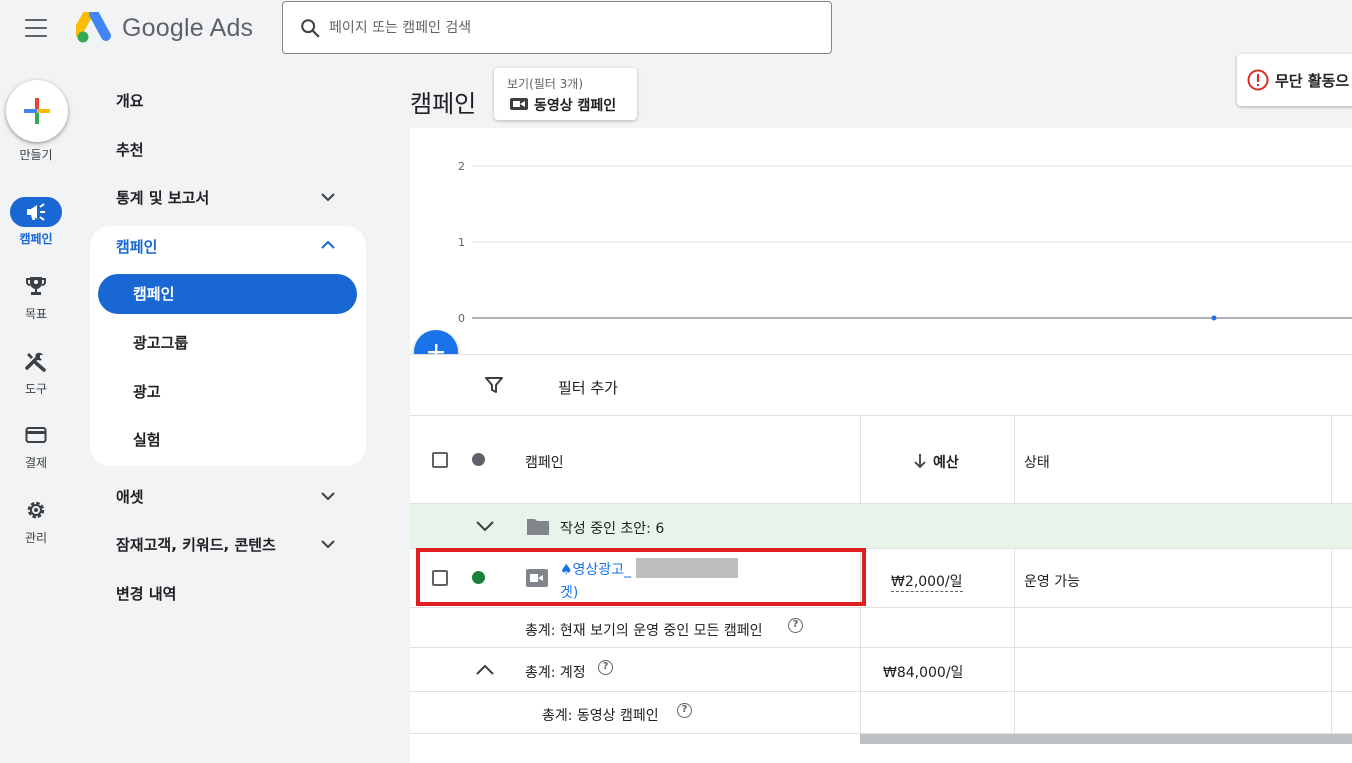 Image resolution: width=1352 pixels, height=763 pixels. I want to click on rail-goals-label: 목표, so click(36, 314).